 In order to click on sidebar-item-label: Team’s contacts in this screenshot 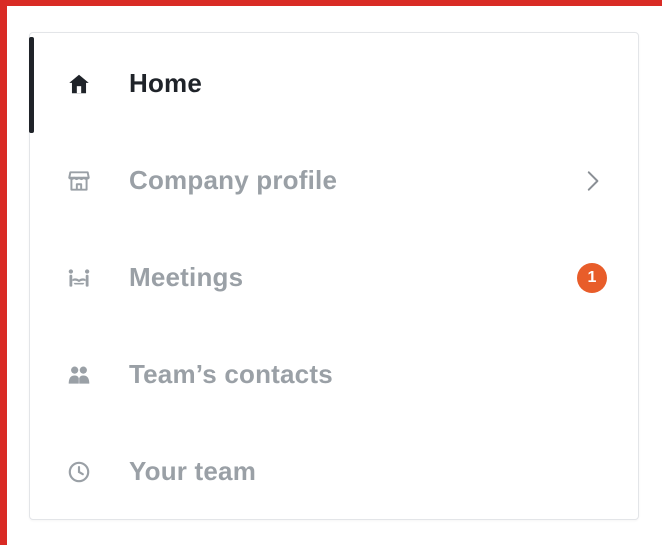, I will do `click(231, 374)`.